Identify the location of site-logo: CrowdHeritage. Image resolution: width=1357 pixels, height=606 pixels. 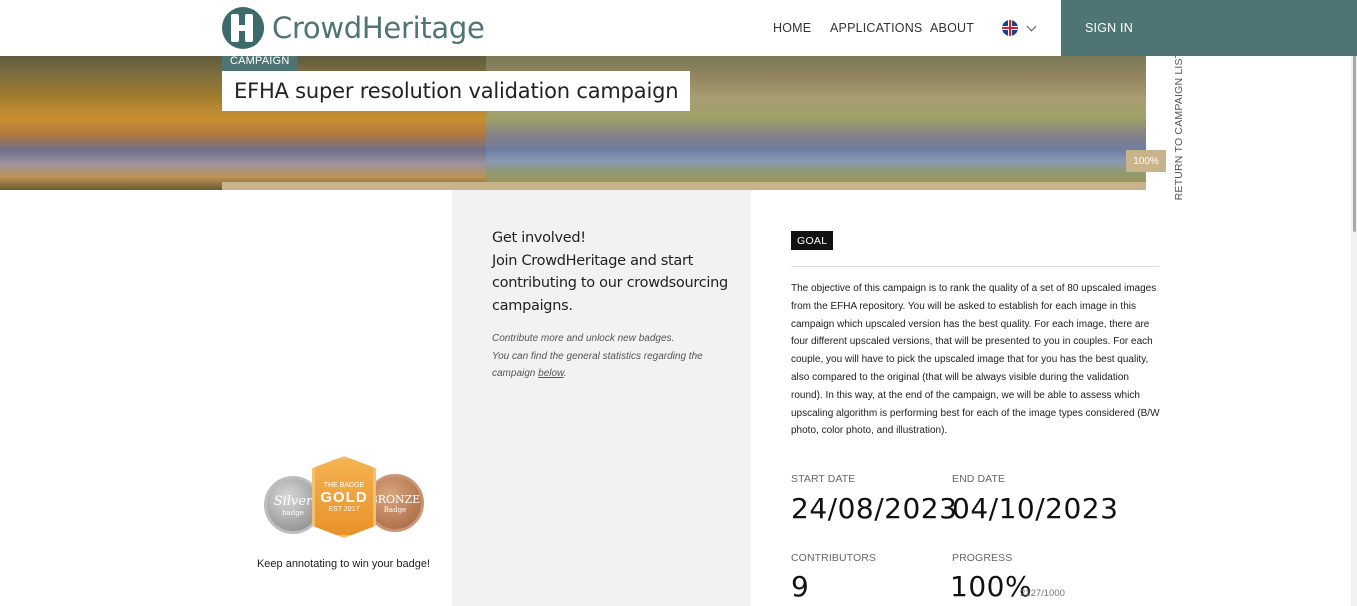
(353, 28).